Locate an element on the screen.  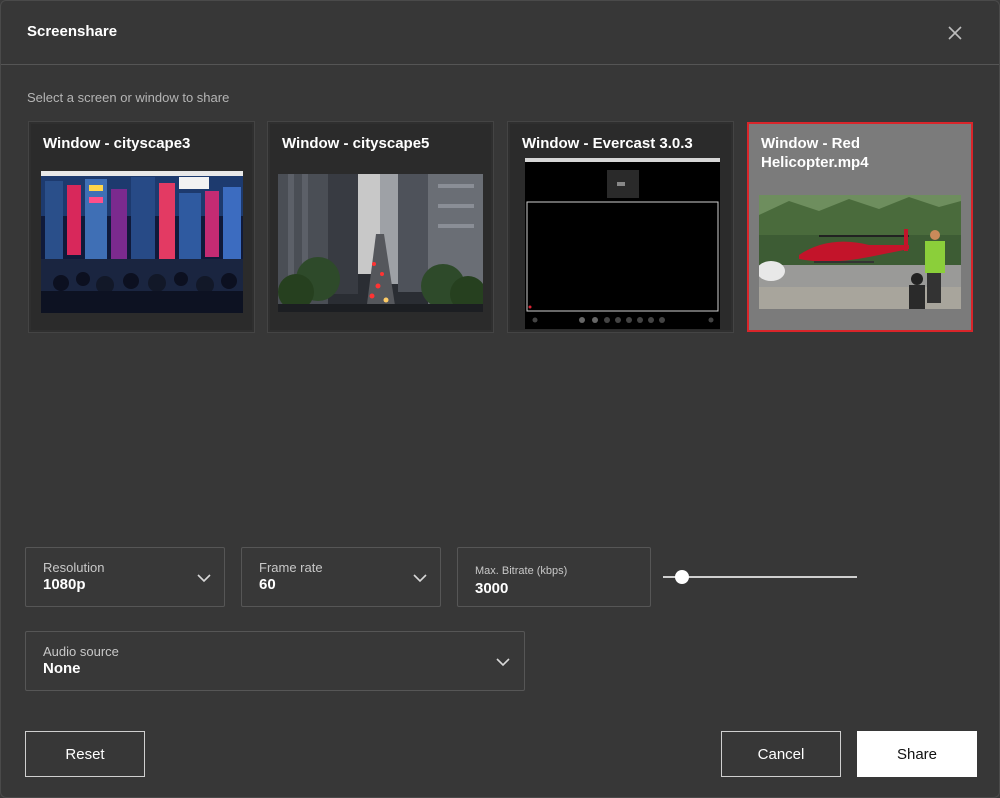
resolution-label: Resolution is located at coordinates (74, 567).